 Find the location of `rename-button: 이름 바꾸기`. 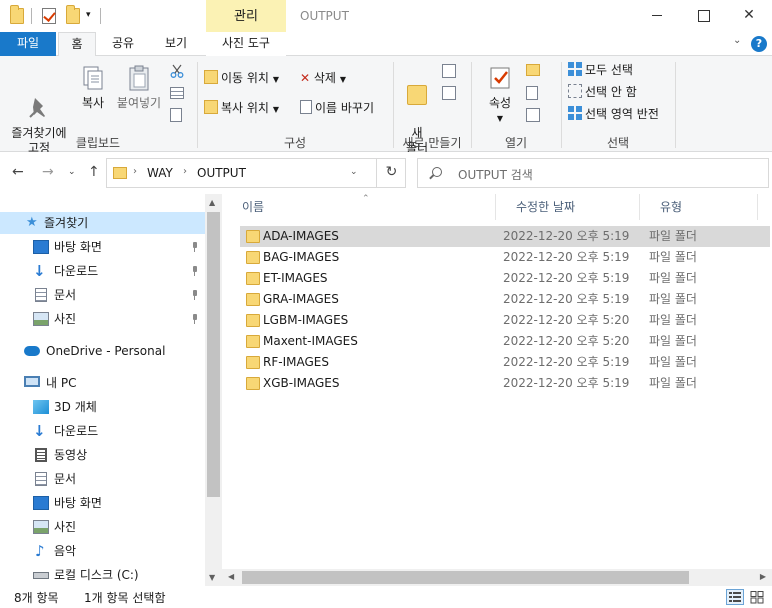

rename-button: 이름 바꾸기 is located at coordinates (337, 108).